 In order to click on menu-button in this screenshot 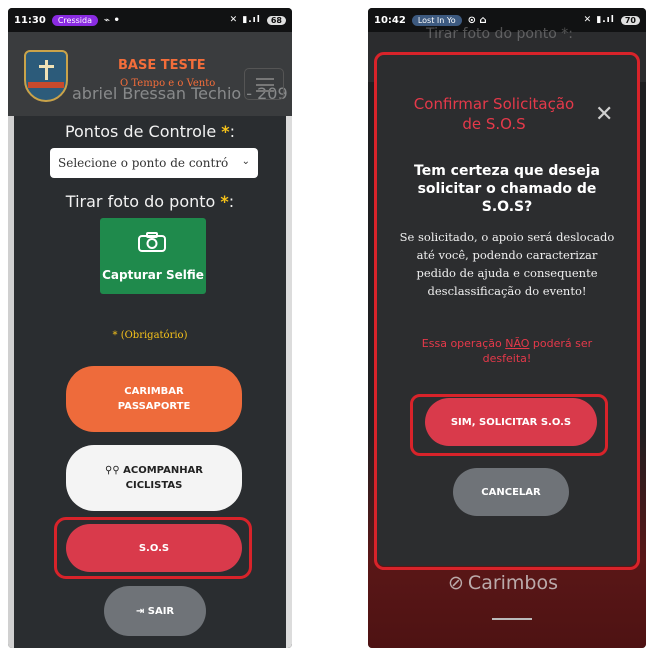, I will do `click(264, 84)`.